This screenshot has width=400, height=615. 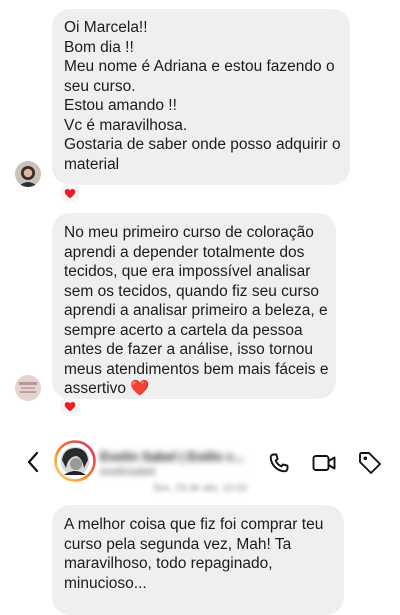 What do you see at coordinates (128, 472) in the screenshot?
I see `profile-username: evelinsabel` at bounding box center [128, 472].